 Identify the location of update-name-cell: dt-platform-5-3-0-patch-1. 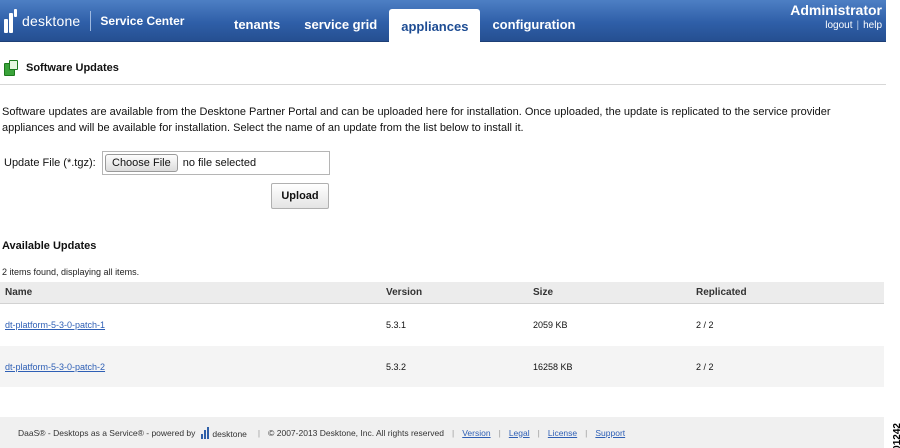
(193, 325).